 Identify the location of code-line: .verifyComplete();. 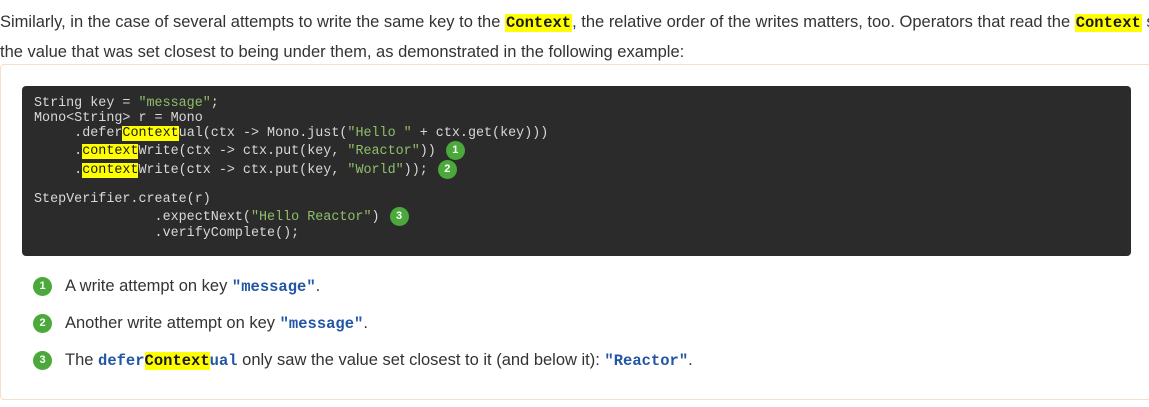
(167, 233).